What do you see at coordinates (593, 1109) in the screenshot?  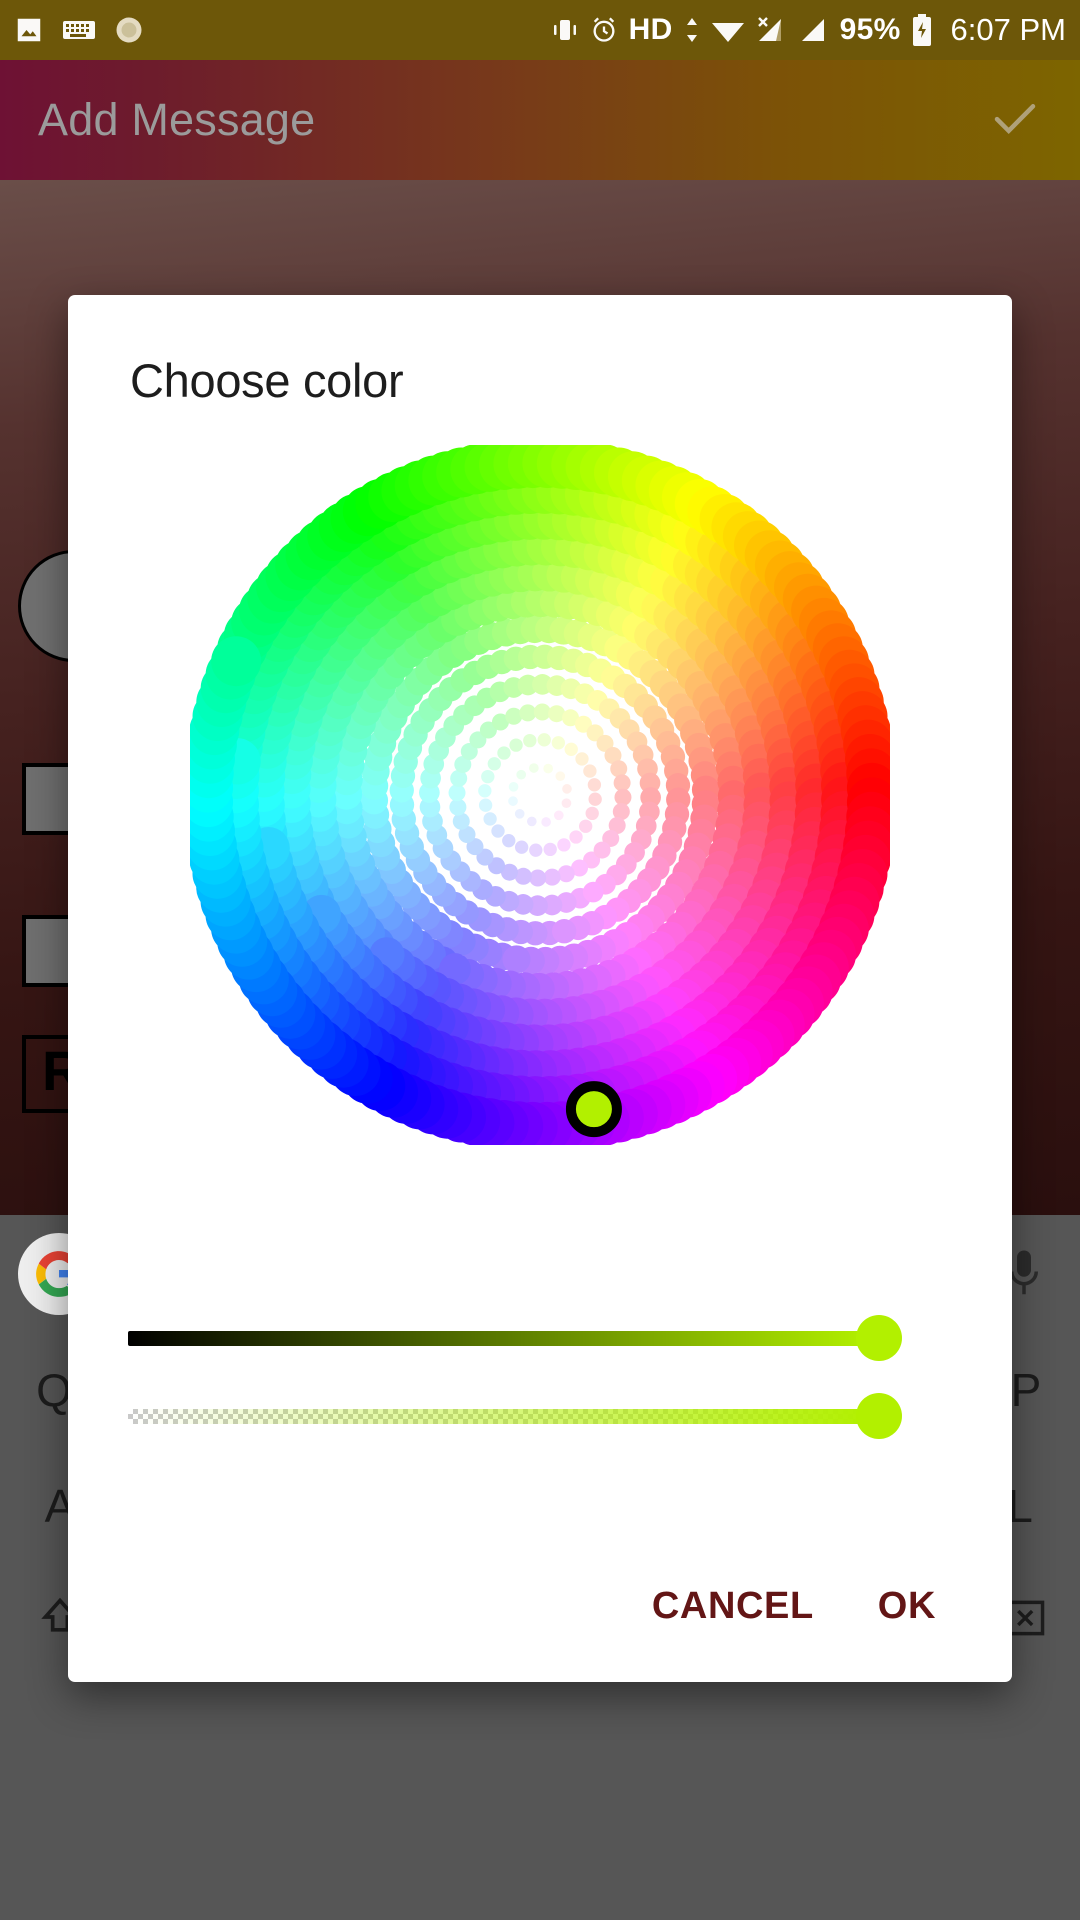 I see `selected-color-indicator` at bounding box center [593, 1109].